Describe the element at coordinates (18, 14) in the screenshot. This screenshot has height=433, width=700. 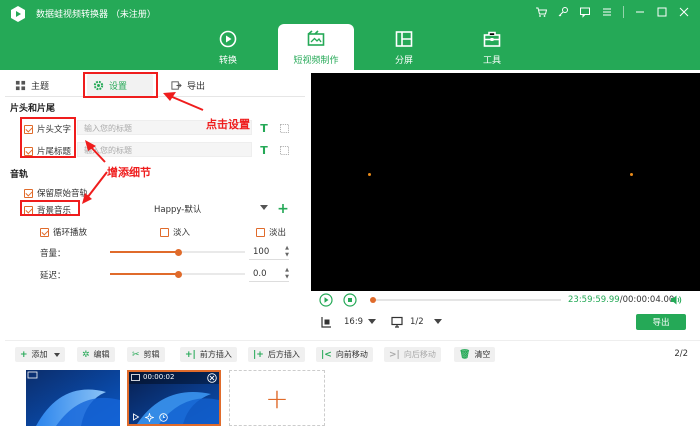
I see `app-logo-icon` at that location.